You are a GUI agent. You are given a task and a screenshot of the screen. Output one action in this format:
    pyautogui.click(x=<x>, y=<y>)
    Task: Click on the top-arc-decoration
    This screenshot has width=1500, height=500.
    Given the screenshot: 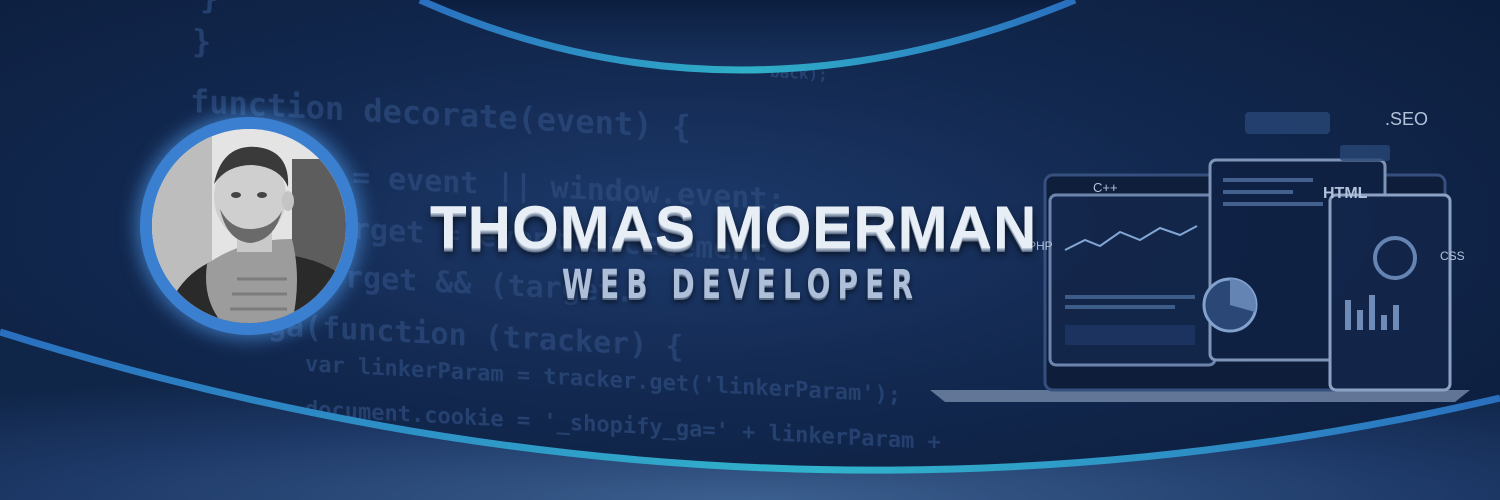 What is the action you would take?
    pyautogui.click(x=747, y=37)
    